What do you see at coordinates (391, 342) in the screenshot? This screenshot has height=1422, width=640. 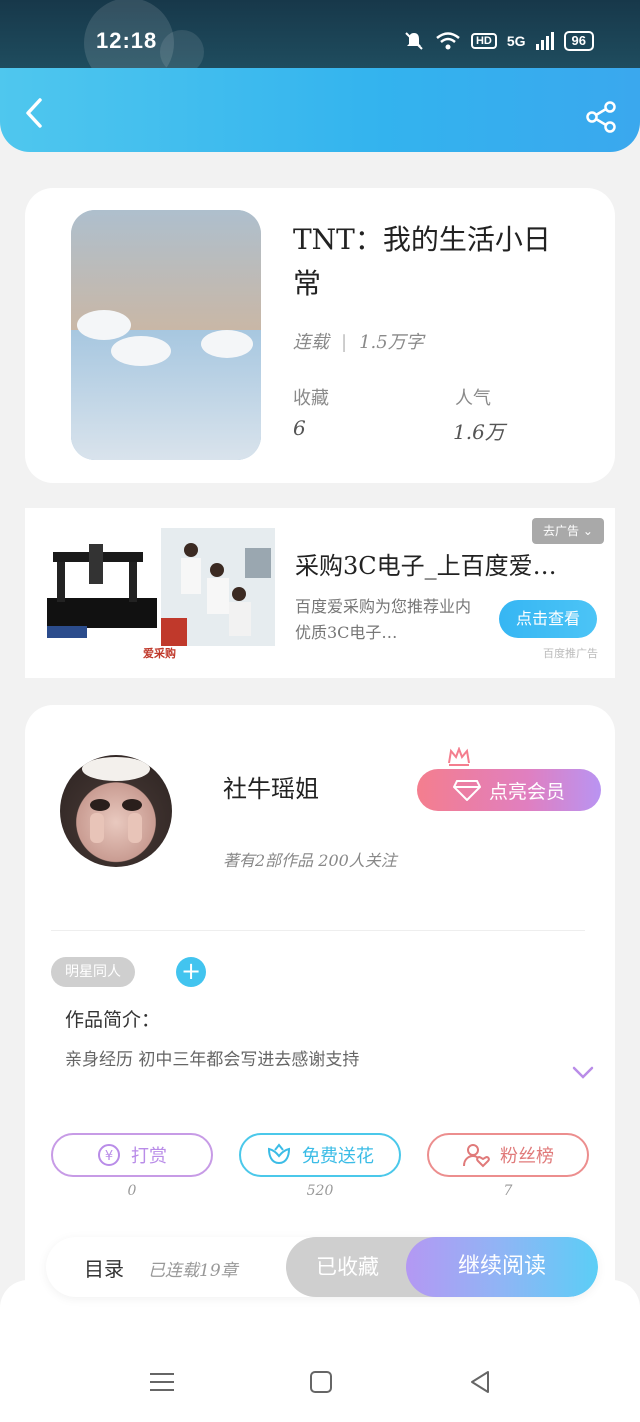 I see `book-word-count: 1.5万字` at bounding box center [391, 342].